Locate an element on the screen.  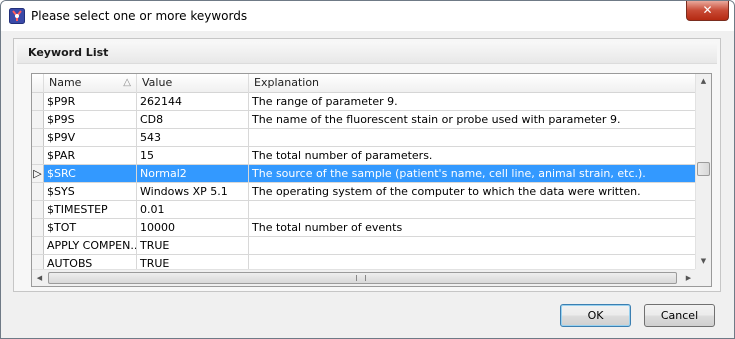
row-indicator: ▷ is located at coordinates (38, 173).